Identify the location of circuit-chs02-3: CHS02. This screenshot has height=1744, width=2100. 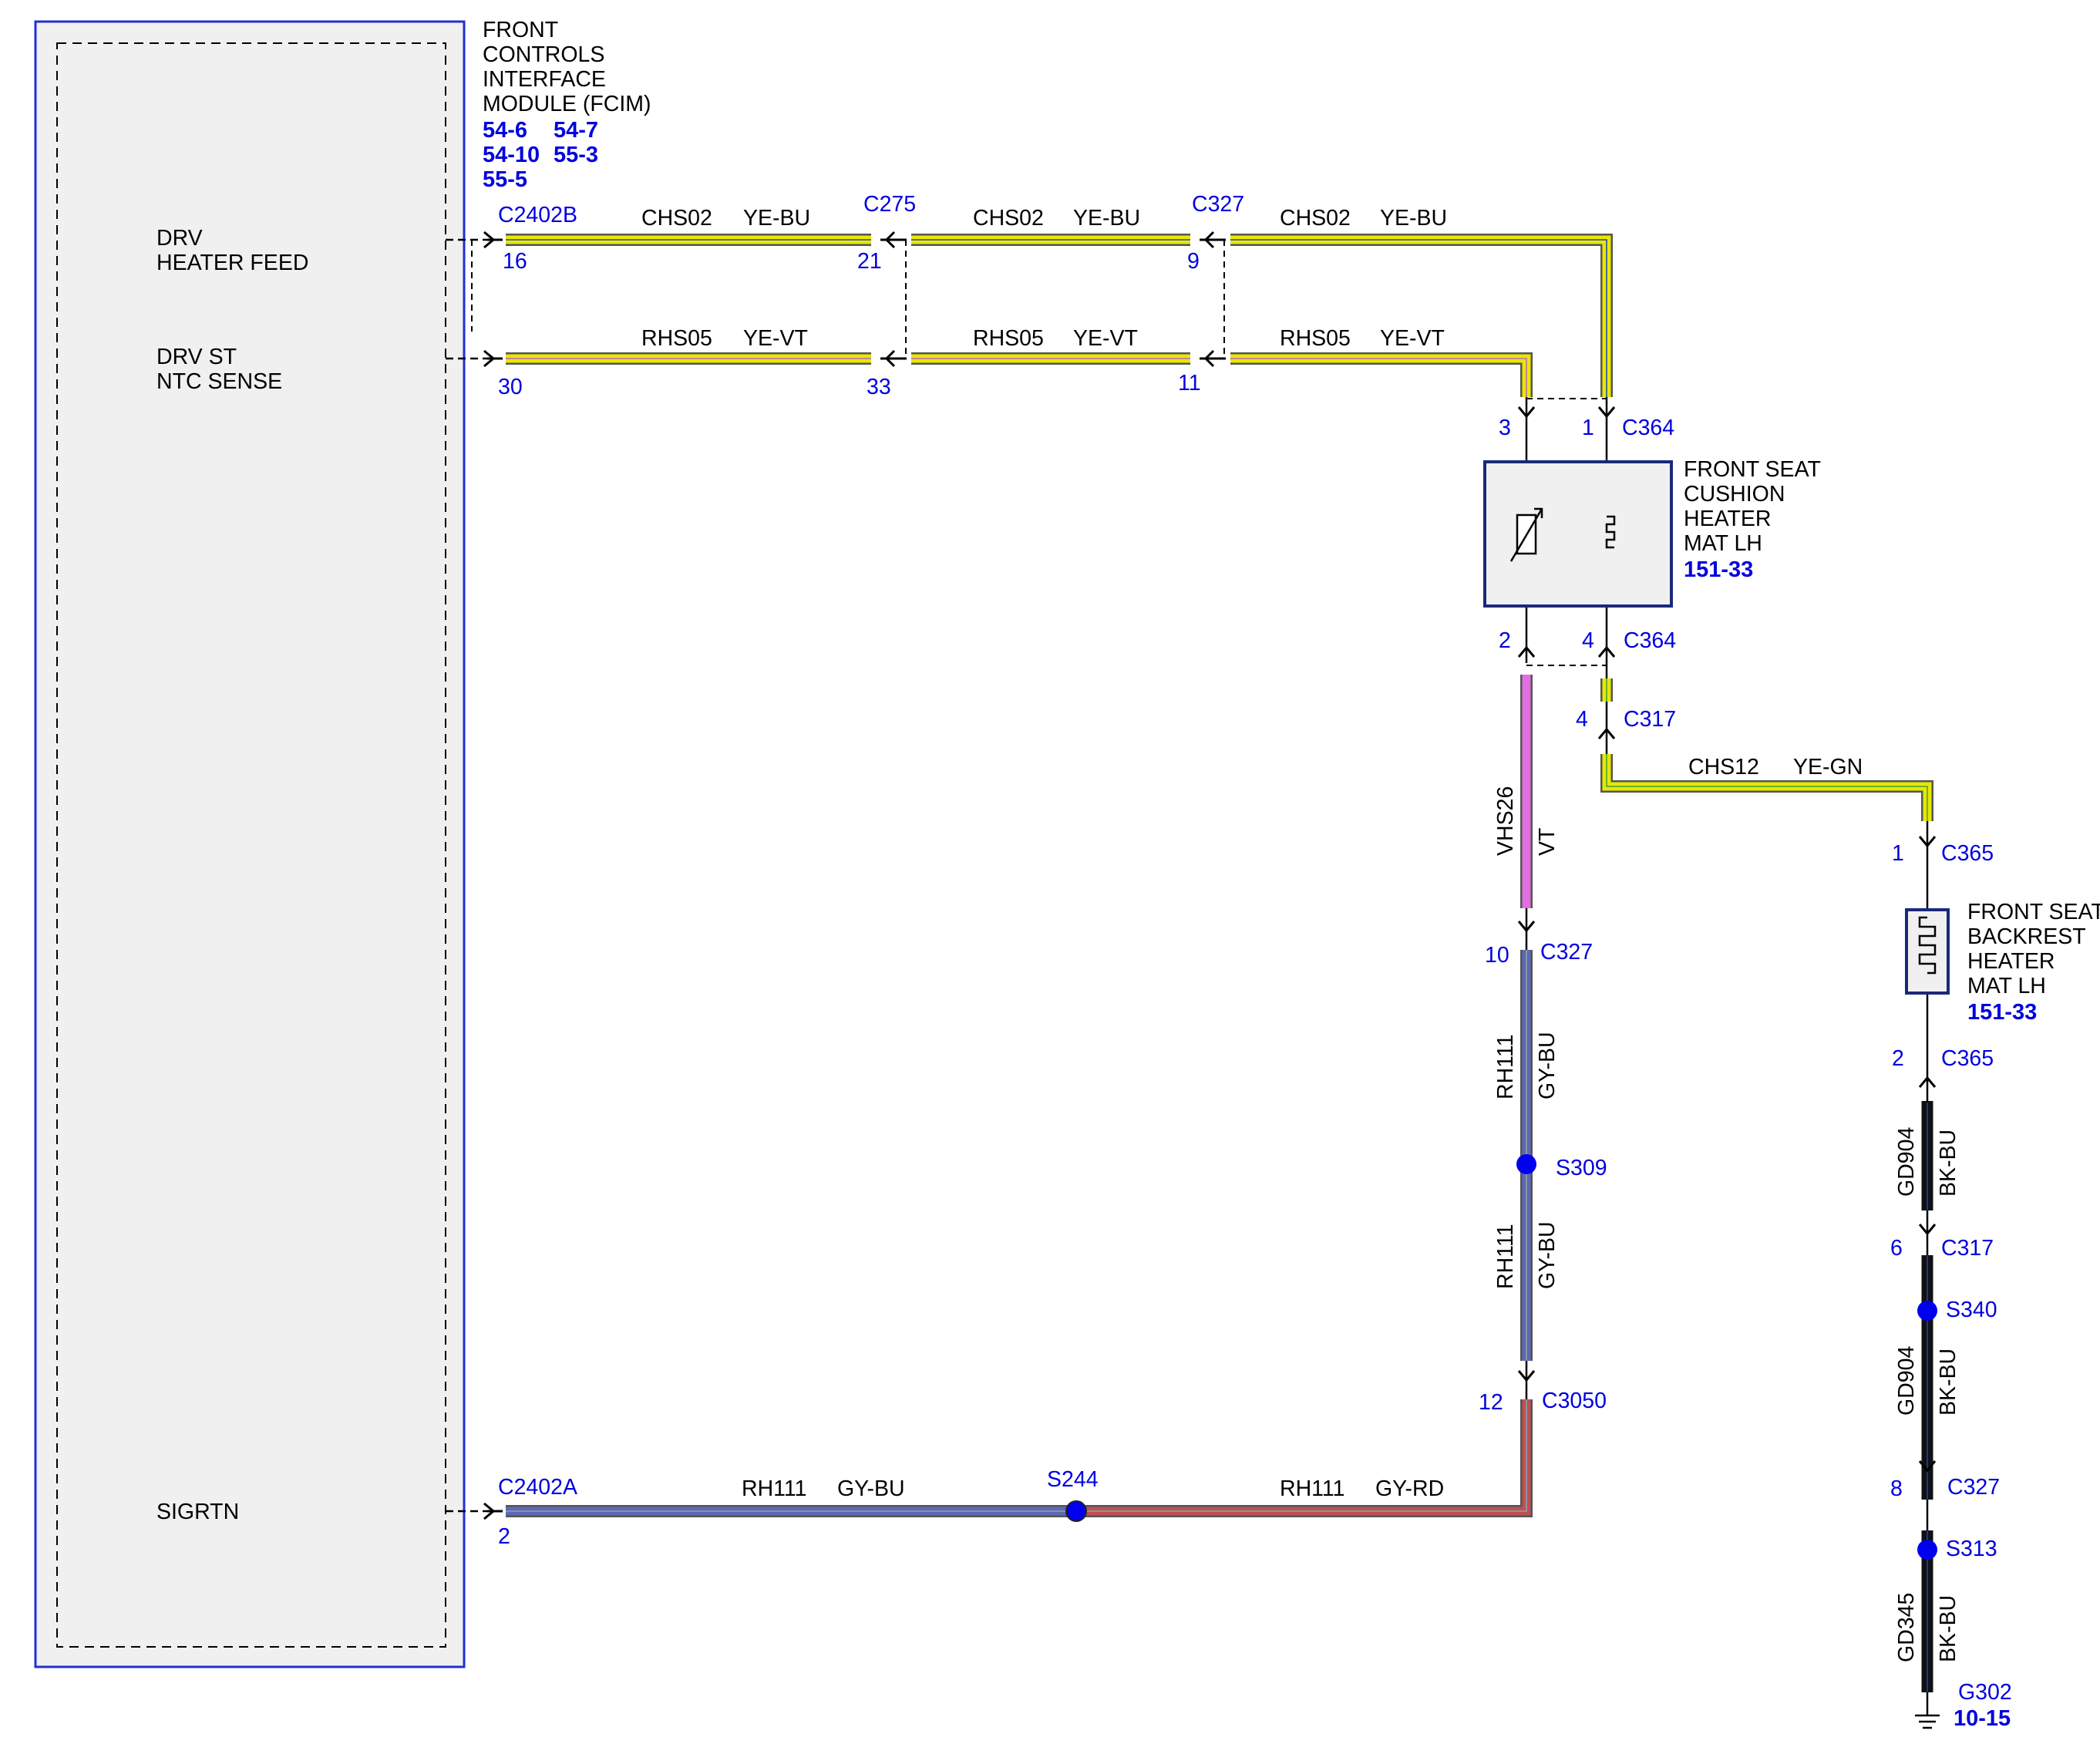
(1315, 218).